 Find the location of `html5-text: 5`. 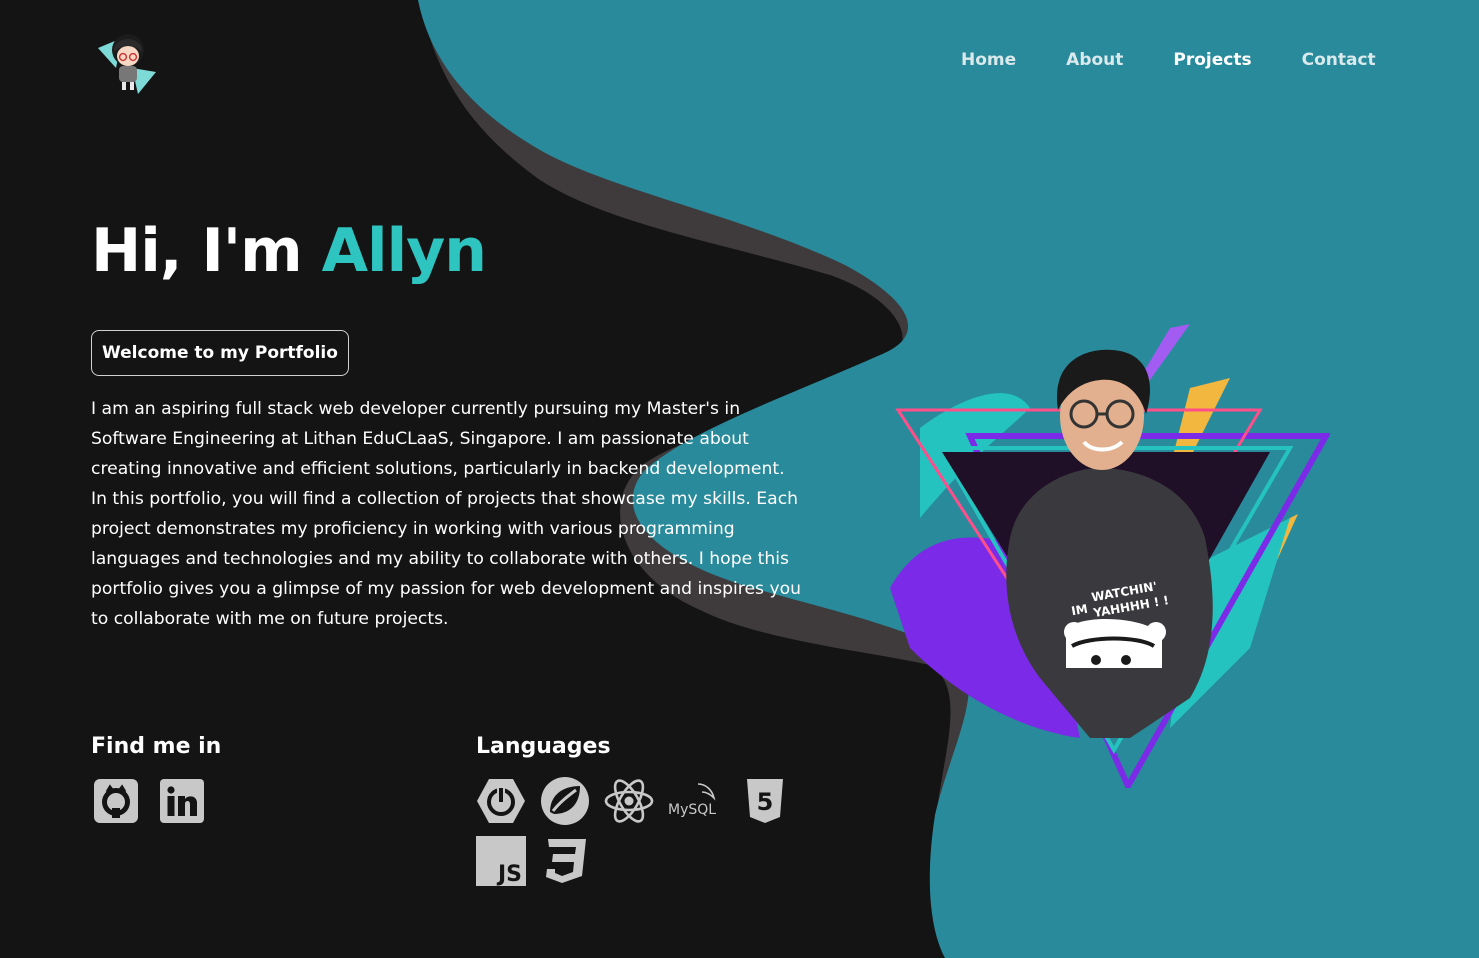

html5-text: 5 is located at coordinates (765, 802).